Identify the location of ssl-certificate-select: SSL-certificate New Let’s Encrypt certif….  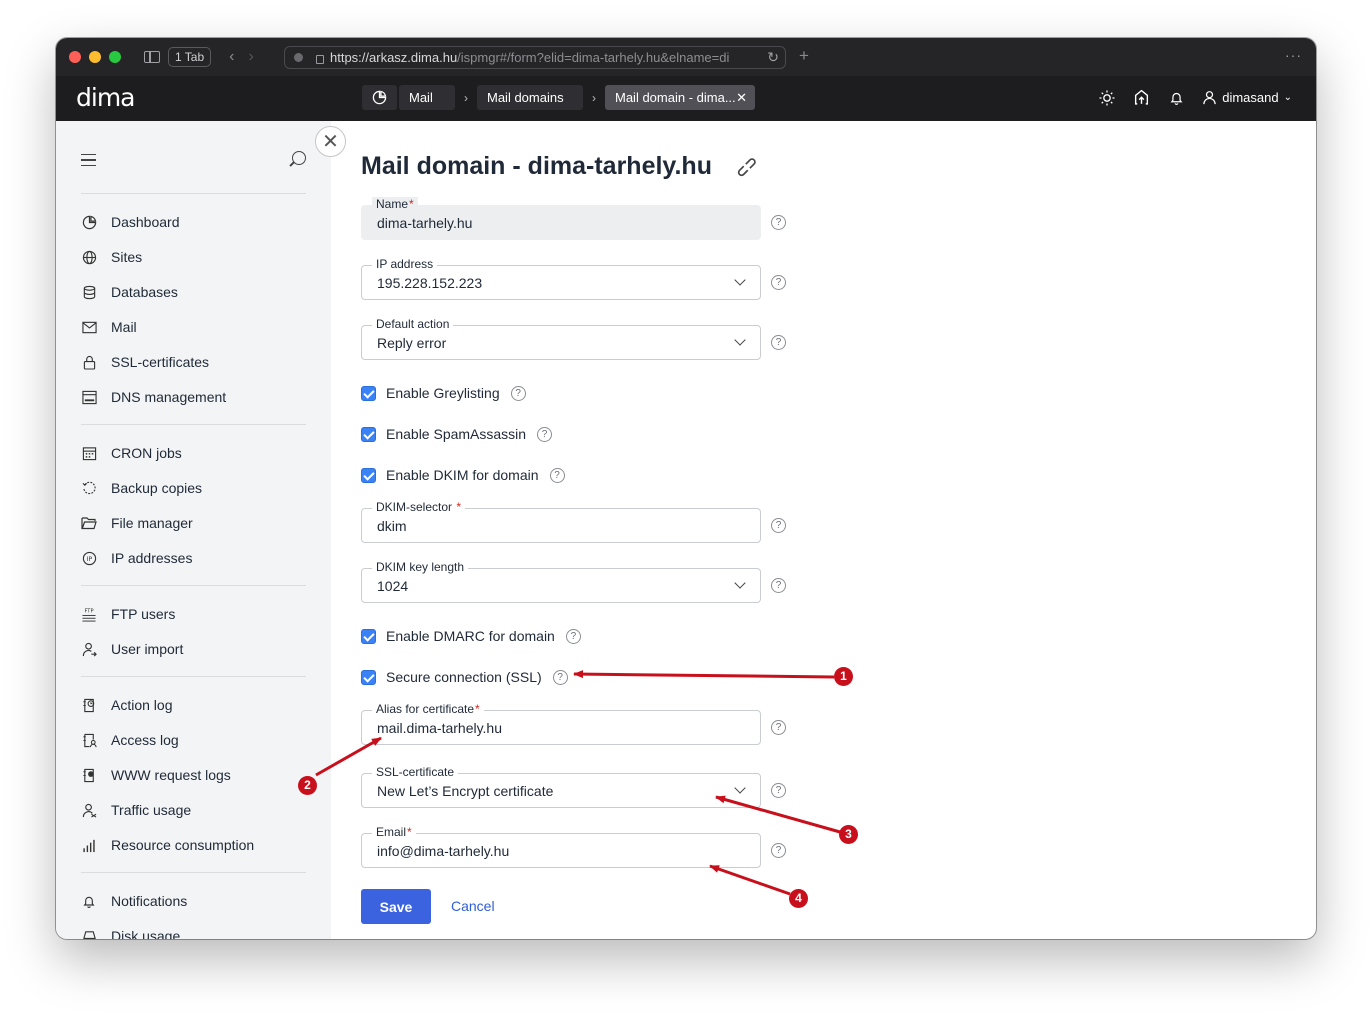
(561, 786).